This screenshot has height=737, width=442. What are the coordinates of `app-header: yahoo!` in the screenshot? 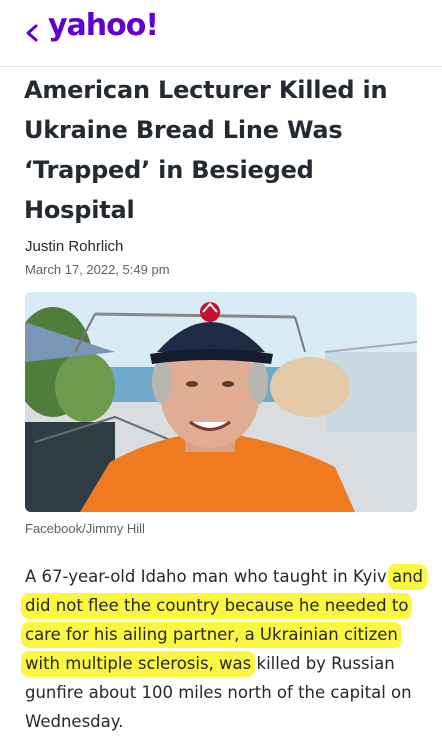 It's located at (221, 33).